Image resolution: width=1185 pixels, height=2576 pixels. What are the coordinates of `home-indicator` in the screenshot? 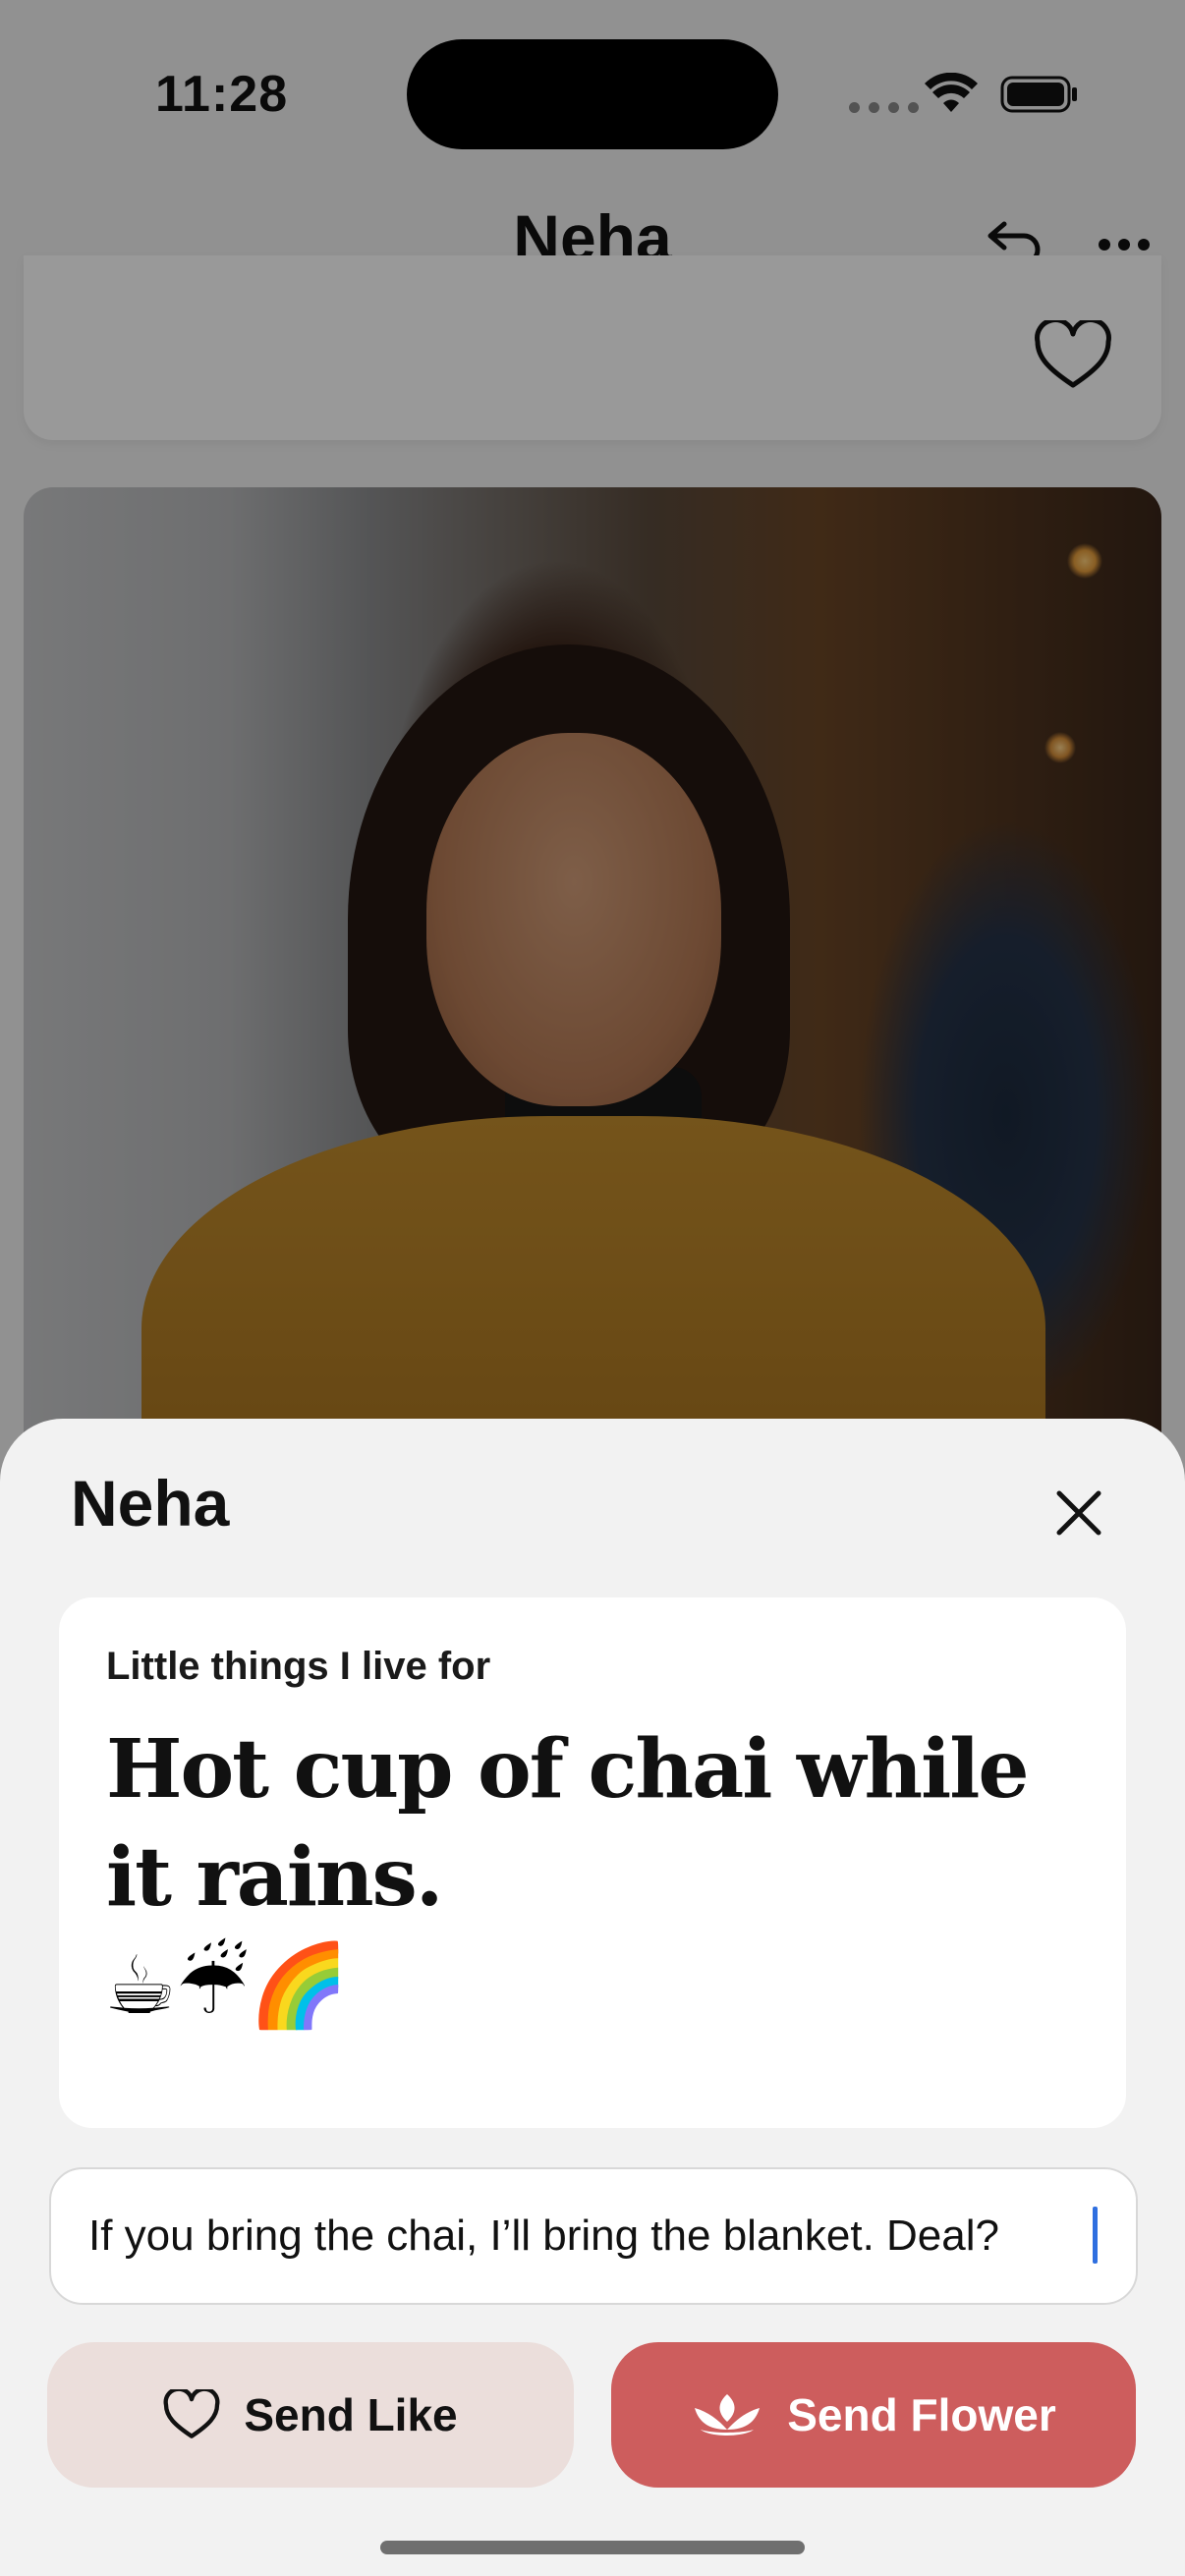 It's located at (592, 2547).